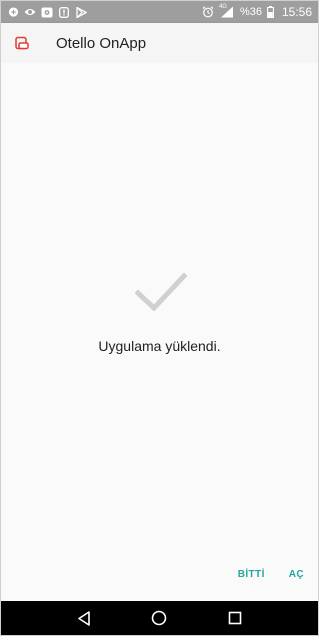 The height and width of the screenshot is (636, 320). Describe the element at coordinates (159, 43) in the screenshot. I see `app-bar: Otello OnApp` at that location.